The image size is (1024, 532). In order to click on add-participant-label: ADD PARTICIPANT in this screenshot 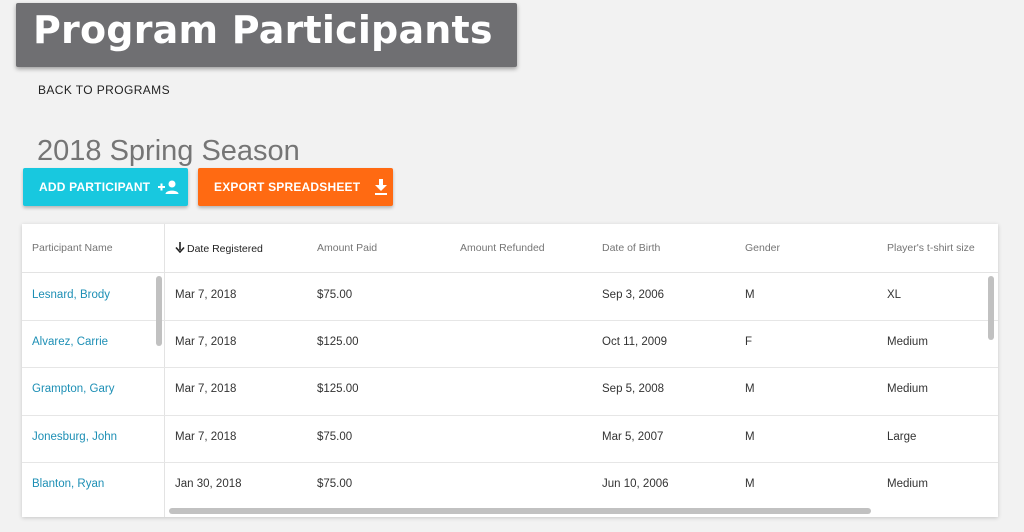, I will do `click(95, 187)`.